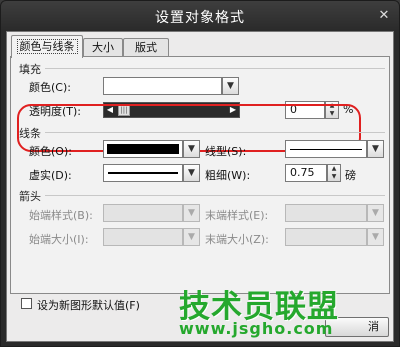  What do you see at coordinates (334, 169) in the screenshot?
I see `spin-up-icon: ▲` at bounding box center [334, 169].